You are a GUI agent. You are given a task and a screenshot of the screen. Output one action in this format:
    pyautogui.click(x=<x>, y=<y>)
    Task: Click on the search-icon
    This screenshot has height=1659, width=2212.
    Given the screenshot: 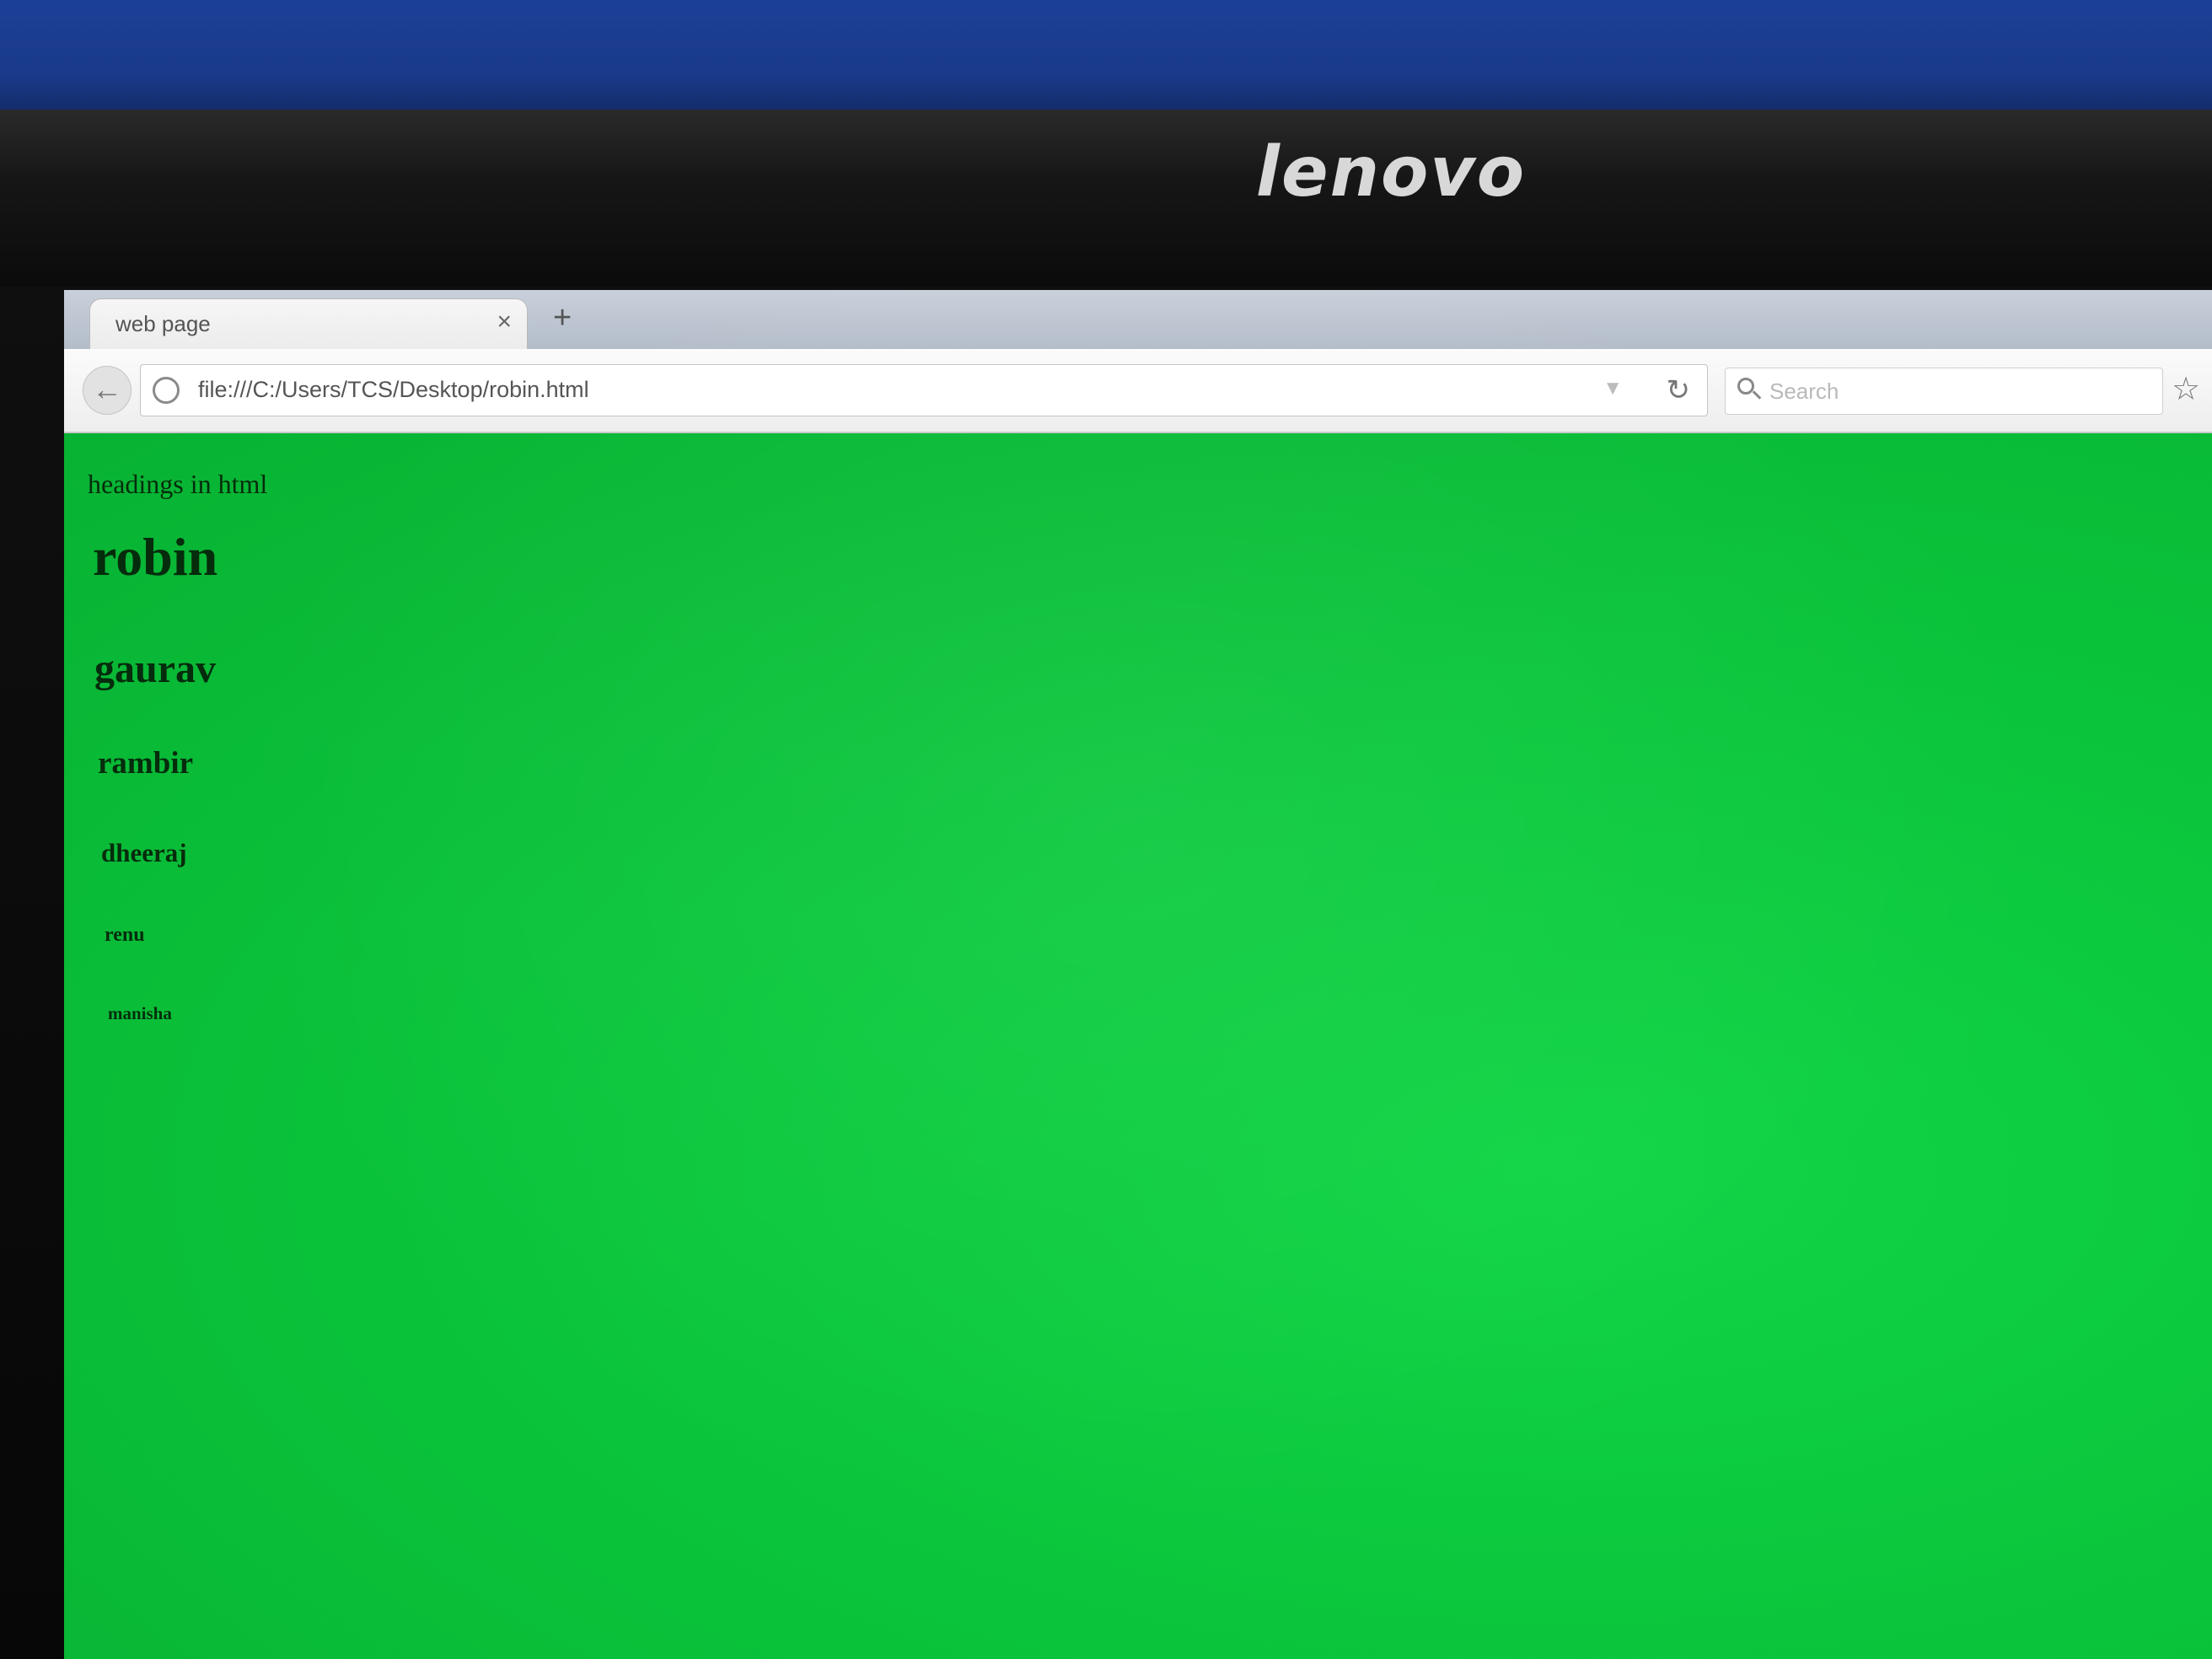 What is the action you would take?
    pyautogui.click(x=1746, y=387)
    